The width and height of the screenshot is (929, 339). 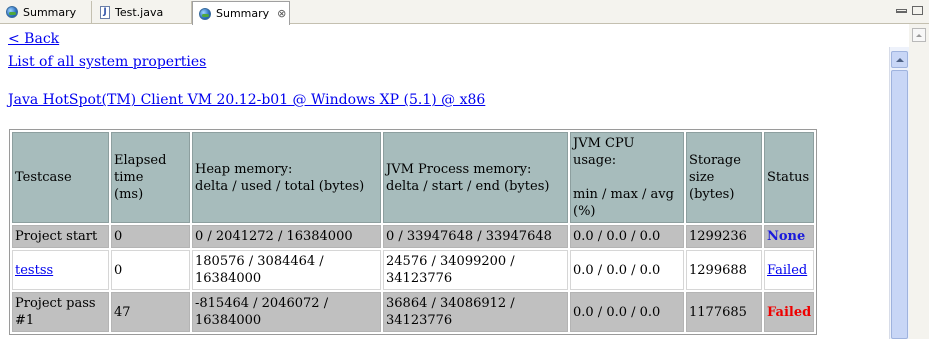 What do you see at coordinates (286, 312) in the screenshot?
I see `cell-heap: -815464 / 2046072 /16384000` at bounding box center [286, 312].